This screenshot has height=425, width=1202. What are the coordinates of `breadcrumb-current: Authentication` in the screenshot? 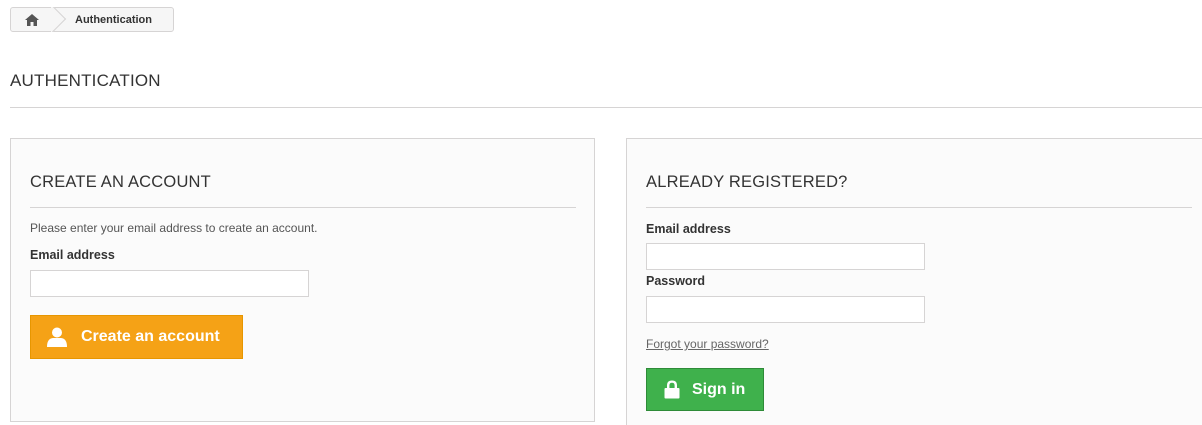 It's located at (113, 19).